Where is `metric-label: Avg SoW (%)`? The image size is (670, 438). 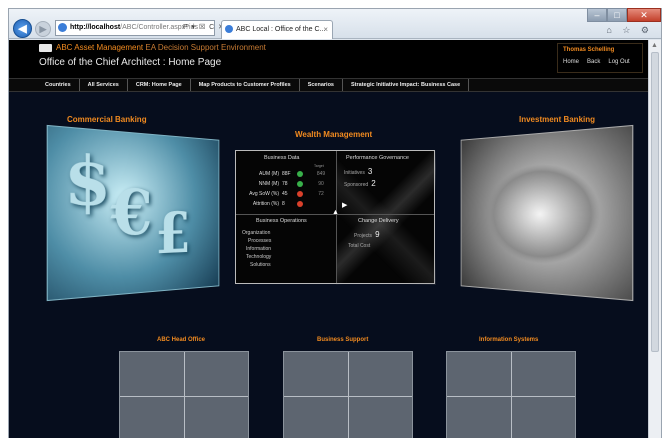
metric-label: Avg SoW (%) is located at coordinates (264, 194).